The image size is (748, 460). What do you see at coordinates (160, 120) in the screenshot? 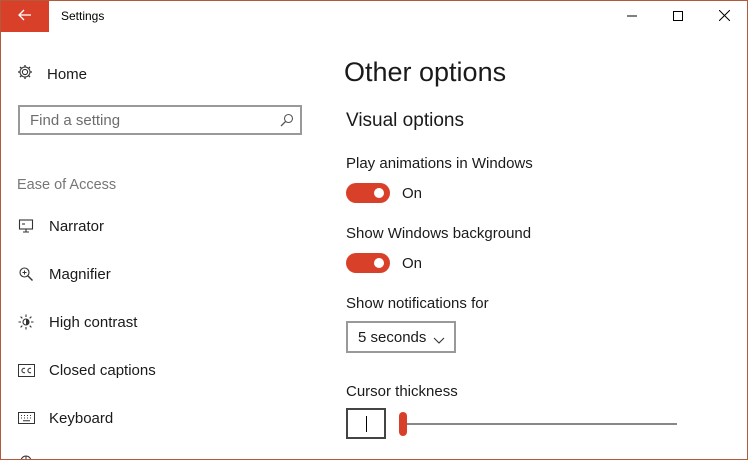
I see `search-input: Find a setting` at bounding box center [160, 120].